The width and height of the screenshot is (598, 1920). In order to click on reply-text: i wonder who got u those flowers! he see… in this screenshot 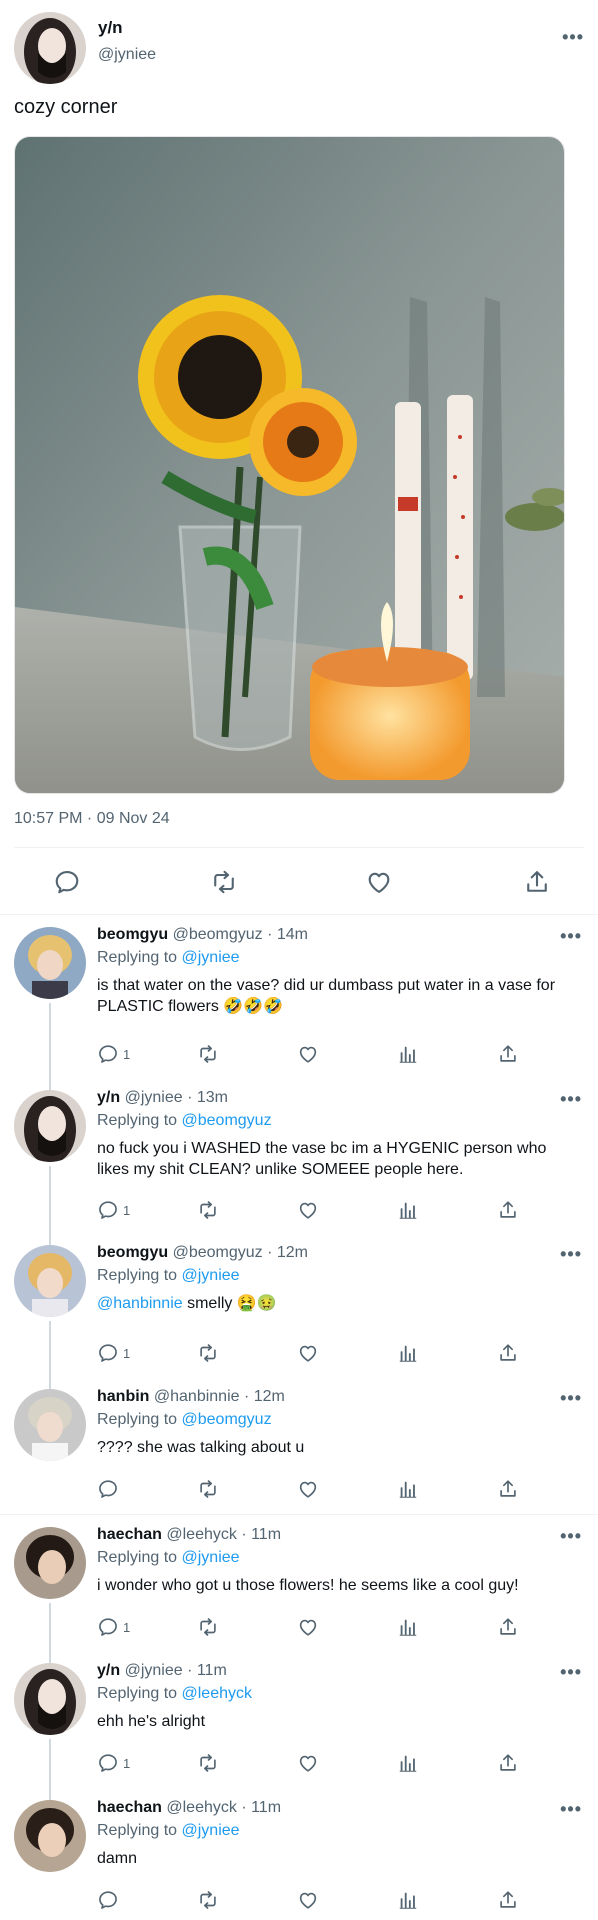, I will do `click(308, 1585)`.